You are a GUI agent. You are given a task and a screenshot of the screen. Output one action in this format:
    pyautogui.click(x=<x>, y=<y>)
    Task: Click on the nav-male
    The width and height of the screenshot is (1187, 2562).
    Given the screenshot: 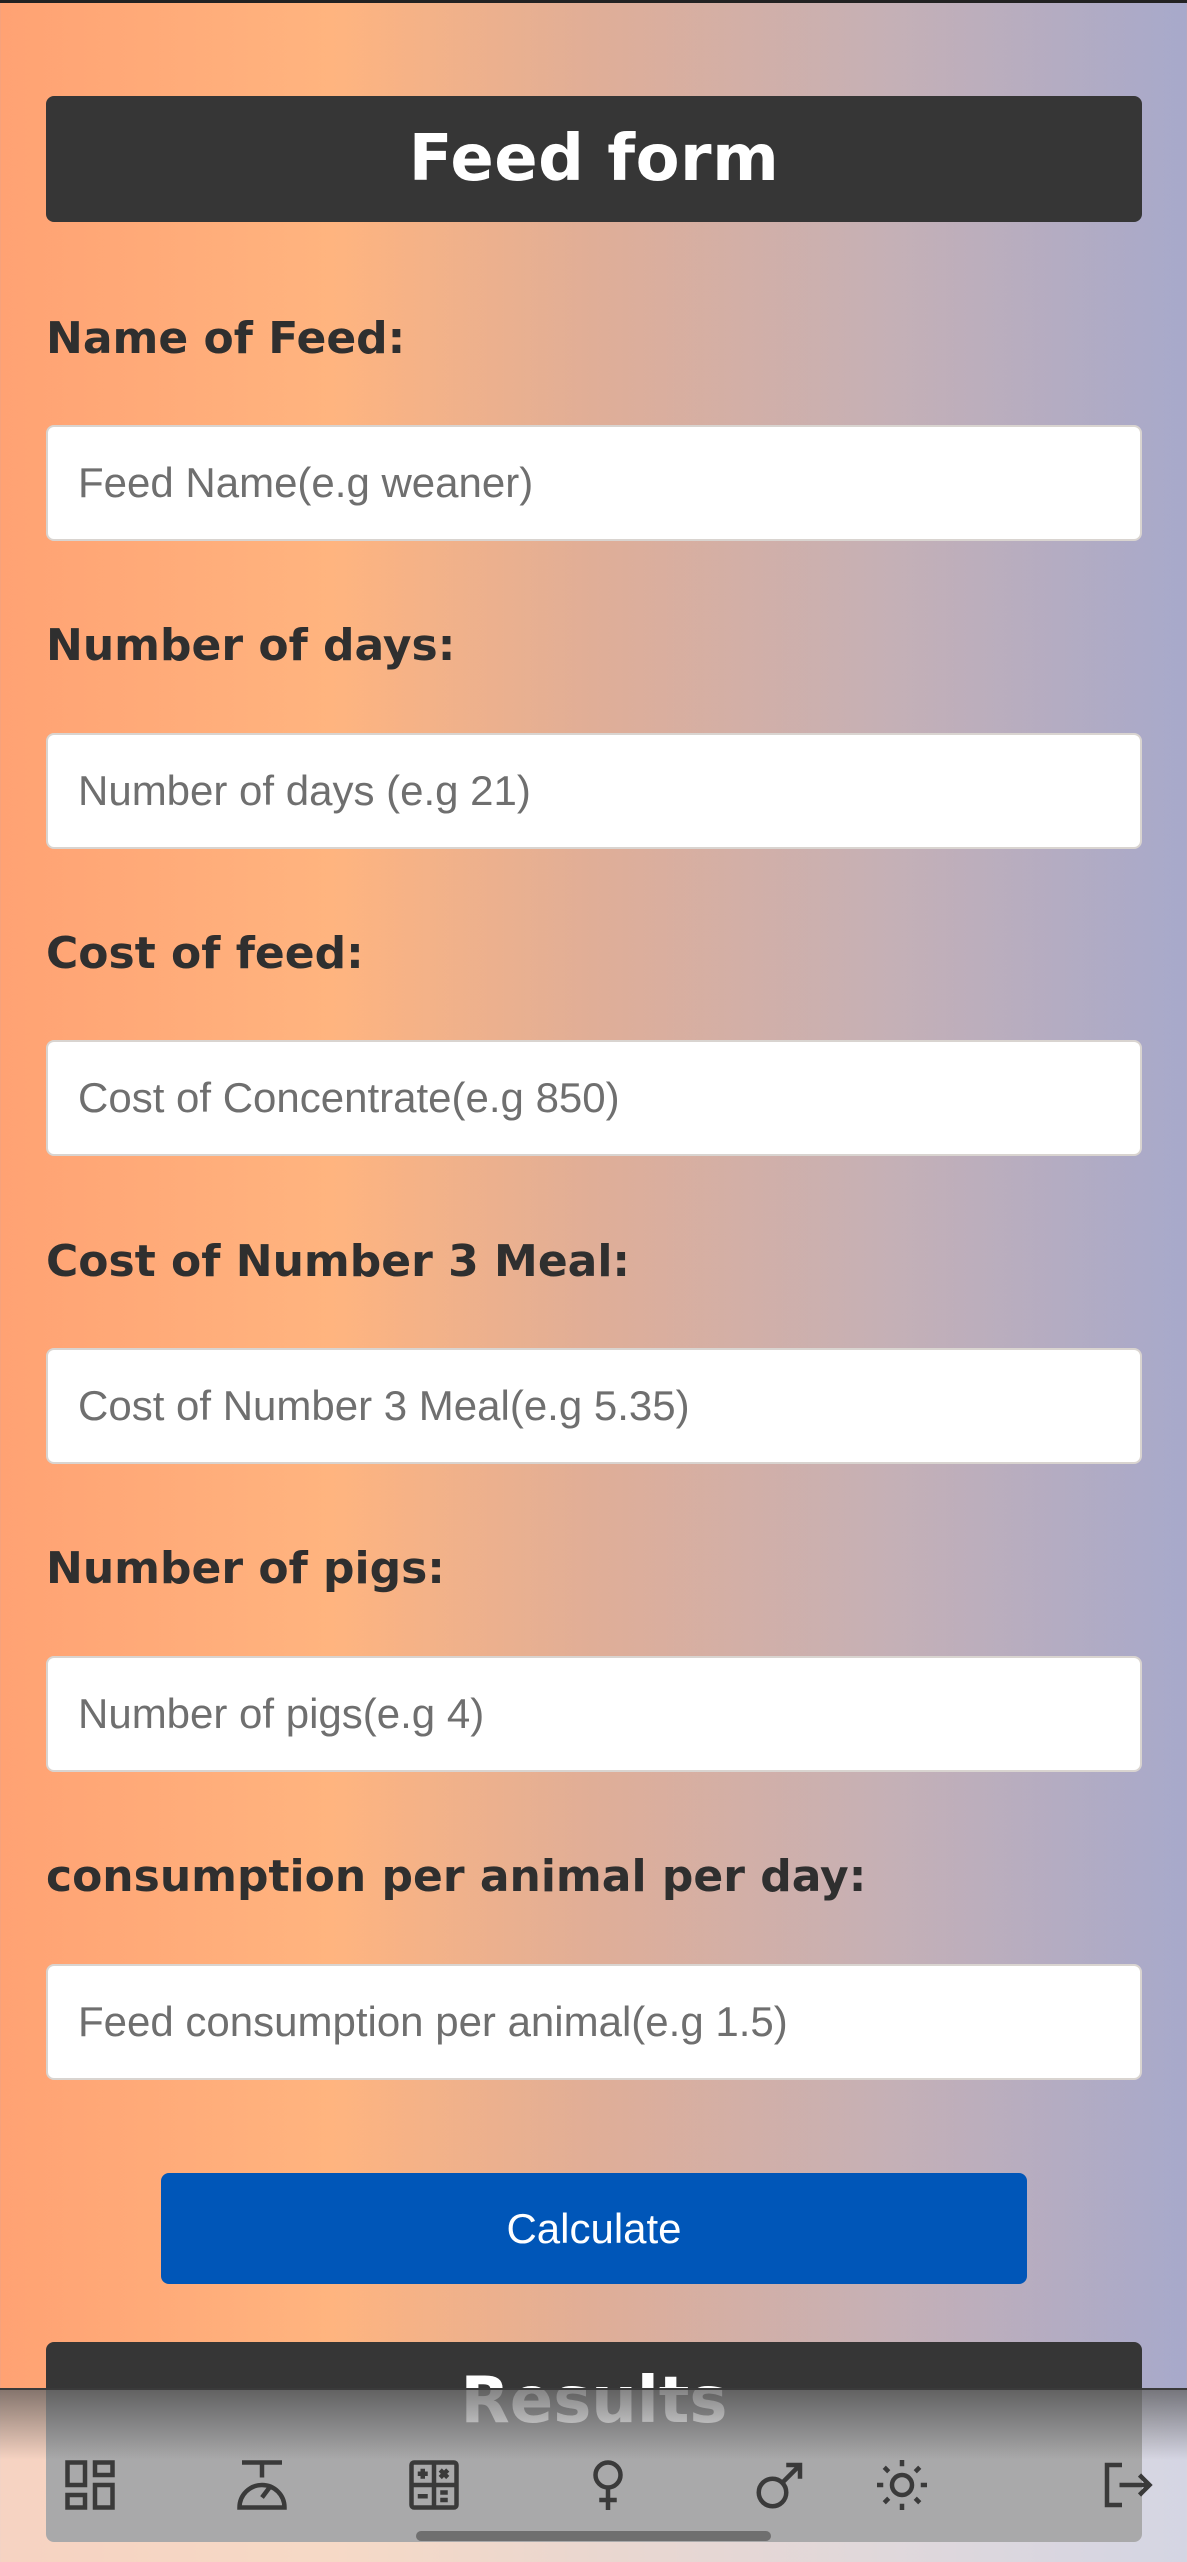 What is the action you would take?
    pyautogui.click(x=780, y=2485)
    